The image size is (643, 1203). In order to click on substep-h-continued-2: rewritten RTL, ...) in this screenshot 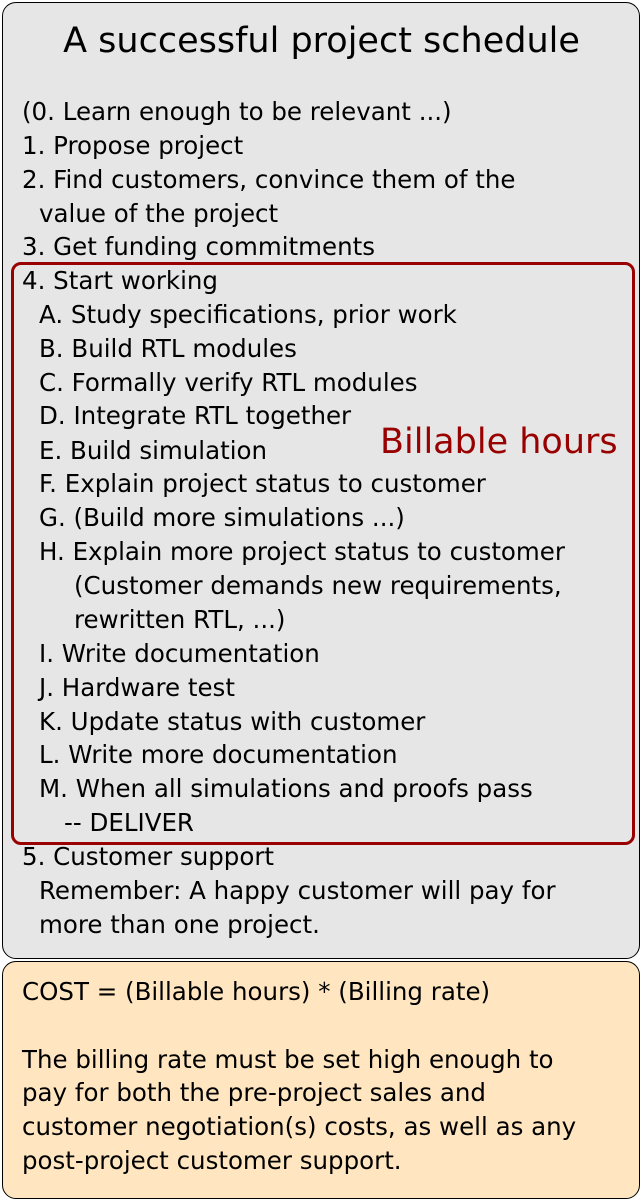, I will do `click(180, 619)`.